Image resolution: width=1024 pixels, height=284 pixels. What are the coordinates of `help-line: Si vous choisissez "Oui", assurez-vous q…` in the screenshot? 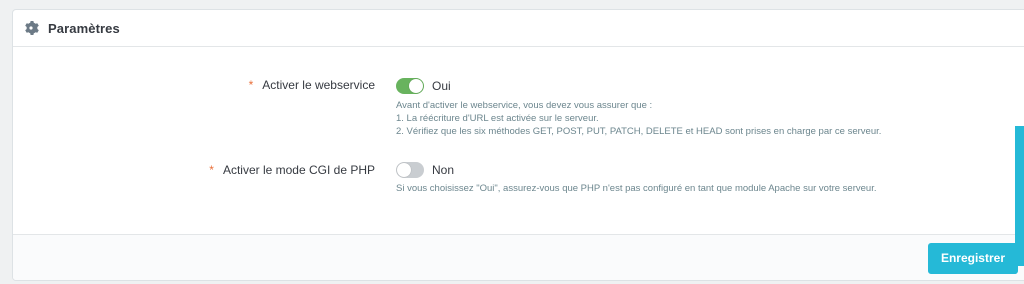 It's located at (636, 188).